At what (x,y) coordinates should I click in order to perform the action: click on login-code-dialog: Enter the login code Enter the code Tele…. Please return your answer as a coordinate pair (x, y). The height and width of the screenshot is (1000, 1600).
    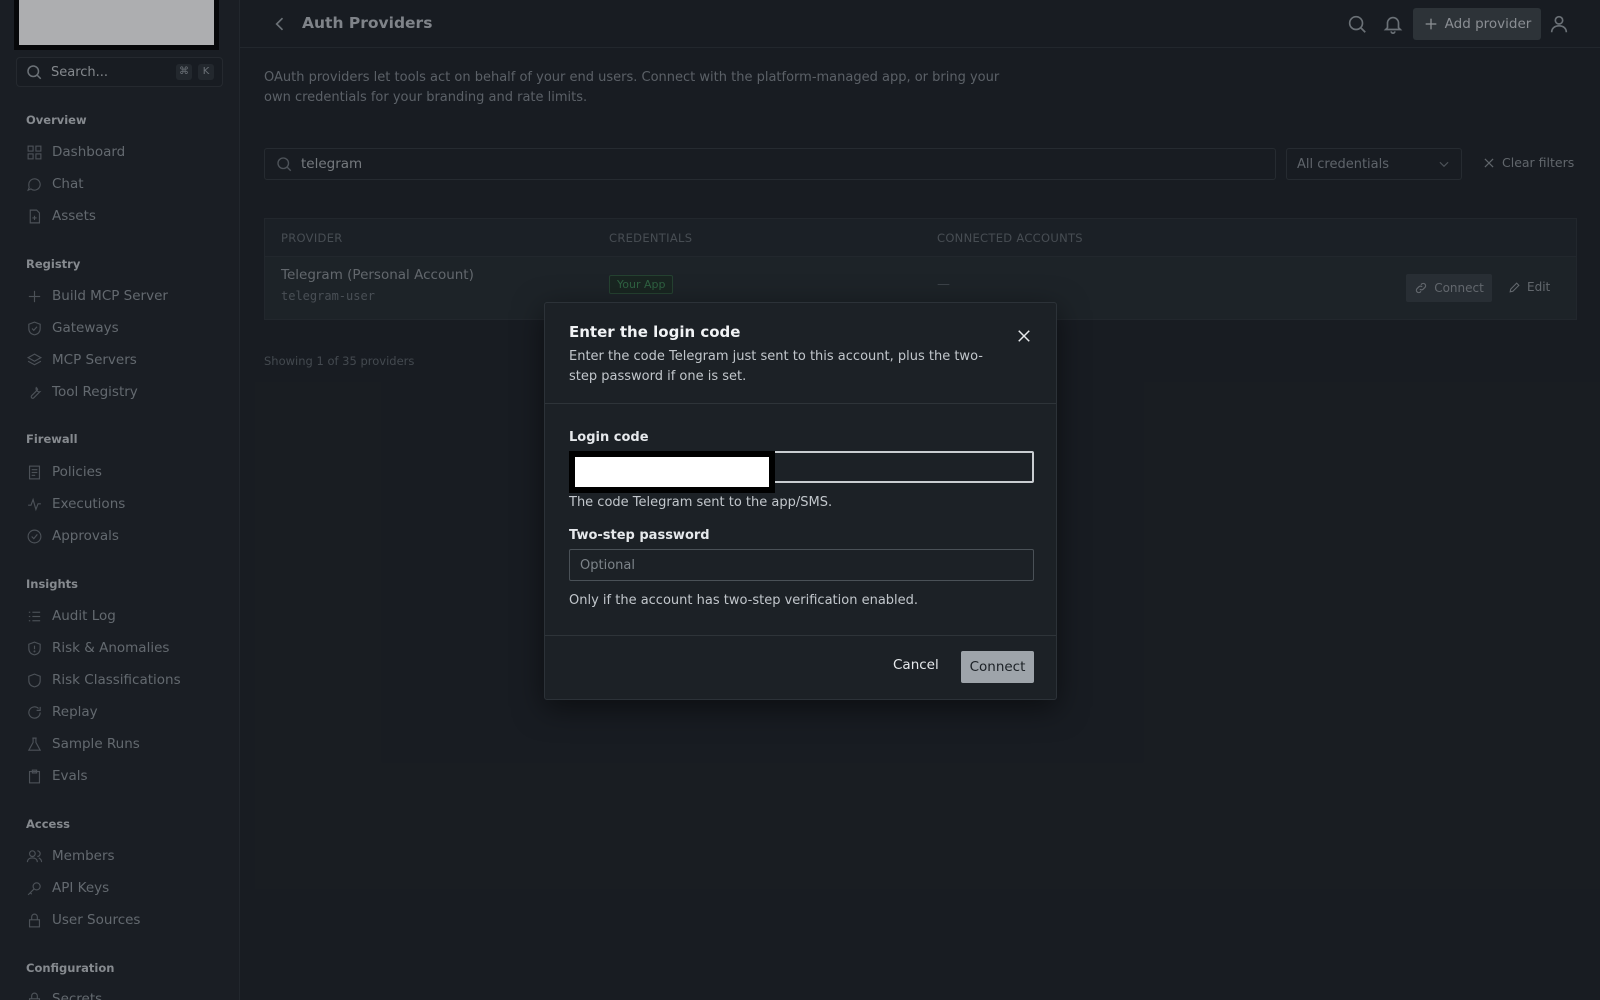
    Looking at the image, I should click on (800, 501).